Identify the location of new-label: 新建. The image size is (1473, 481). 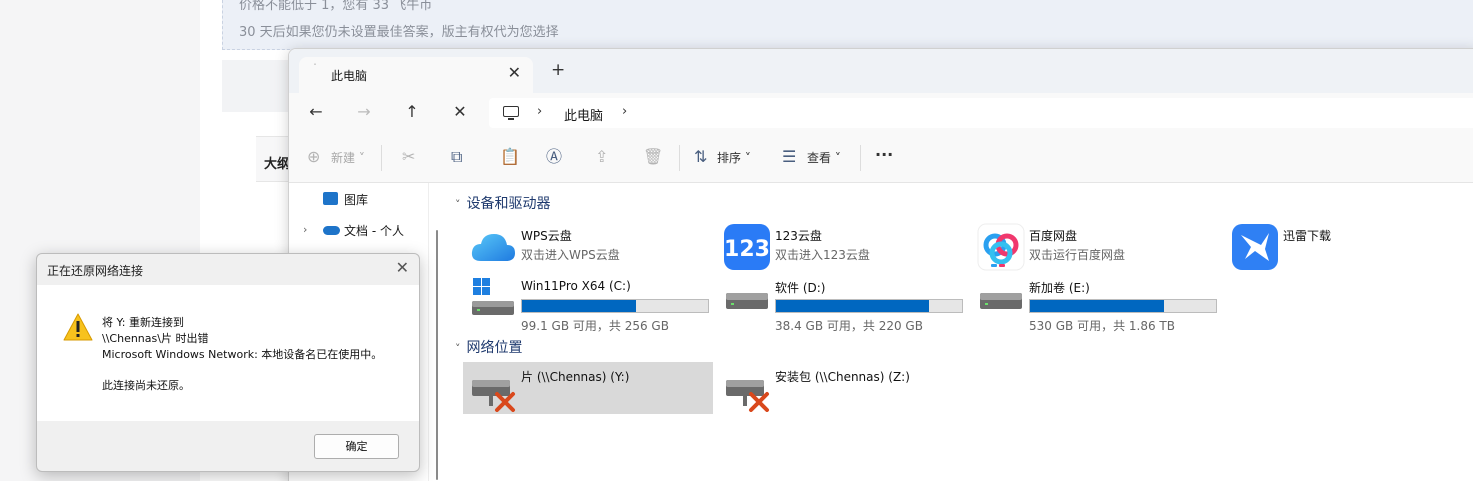
(343, 158).